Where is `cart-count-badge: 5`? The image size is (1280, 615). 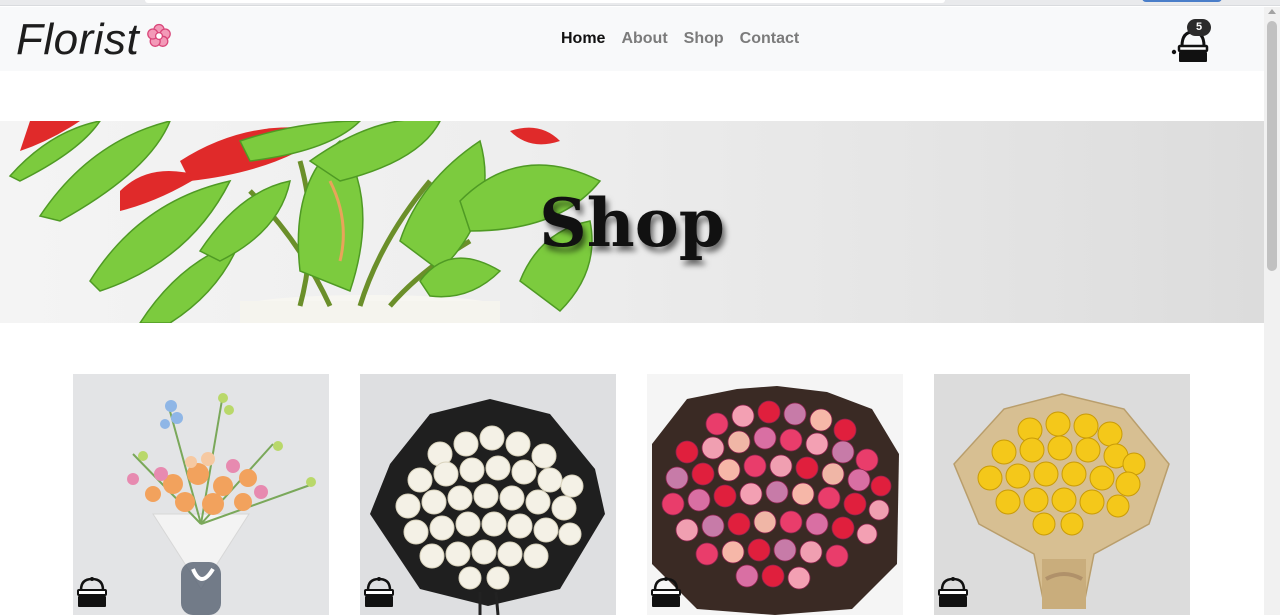 cart-count-badge: 5 is located at coordinates (1199, 27).